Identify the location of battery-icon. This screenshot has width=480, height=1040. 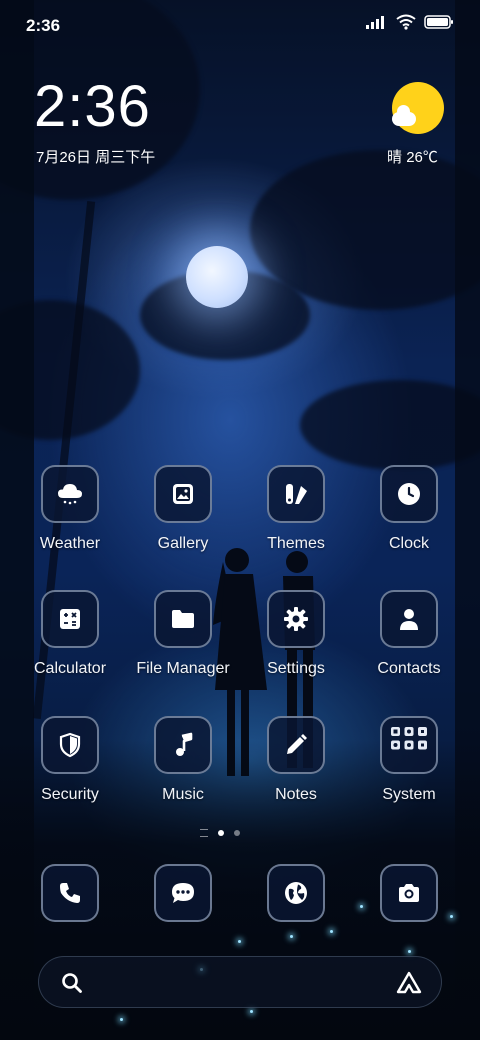
(438, 22).